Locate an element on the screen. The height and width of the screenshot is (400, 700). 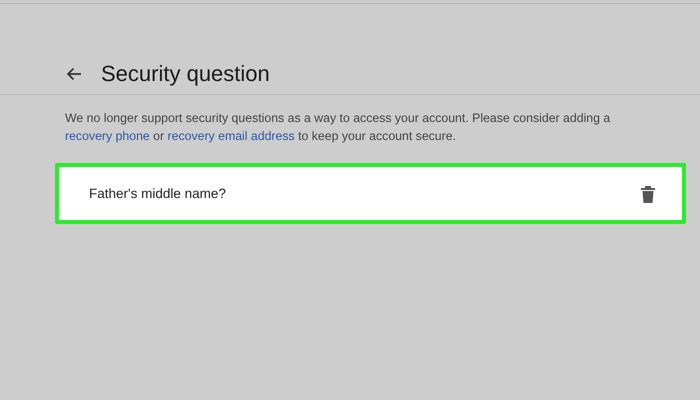
recovery-link: recovery email address is located at coordinates (231, 136).